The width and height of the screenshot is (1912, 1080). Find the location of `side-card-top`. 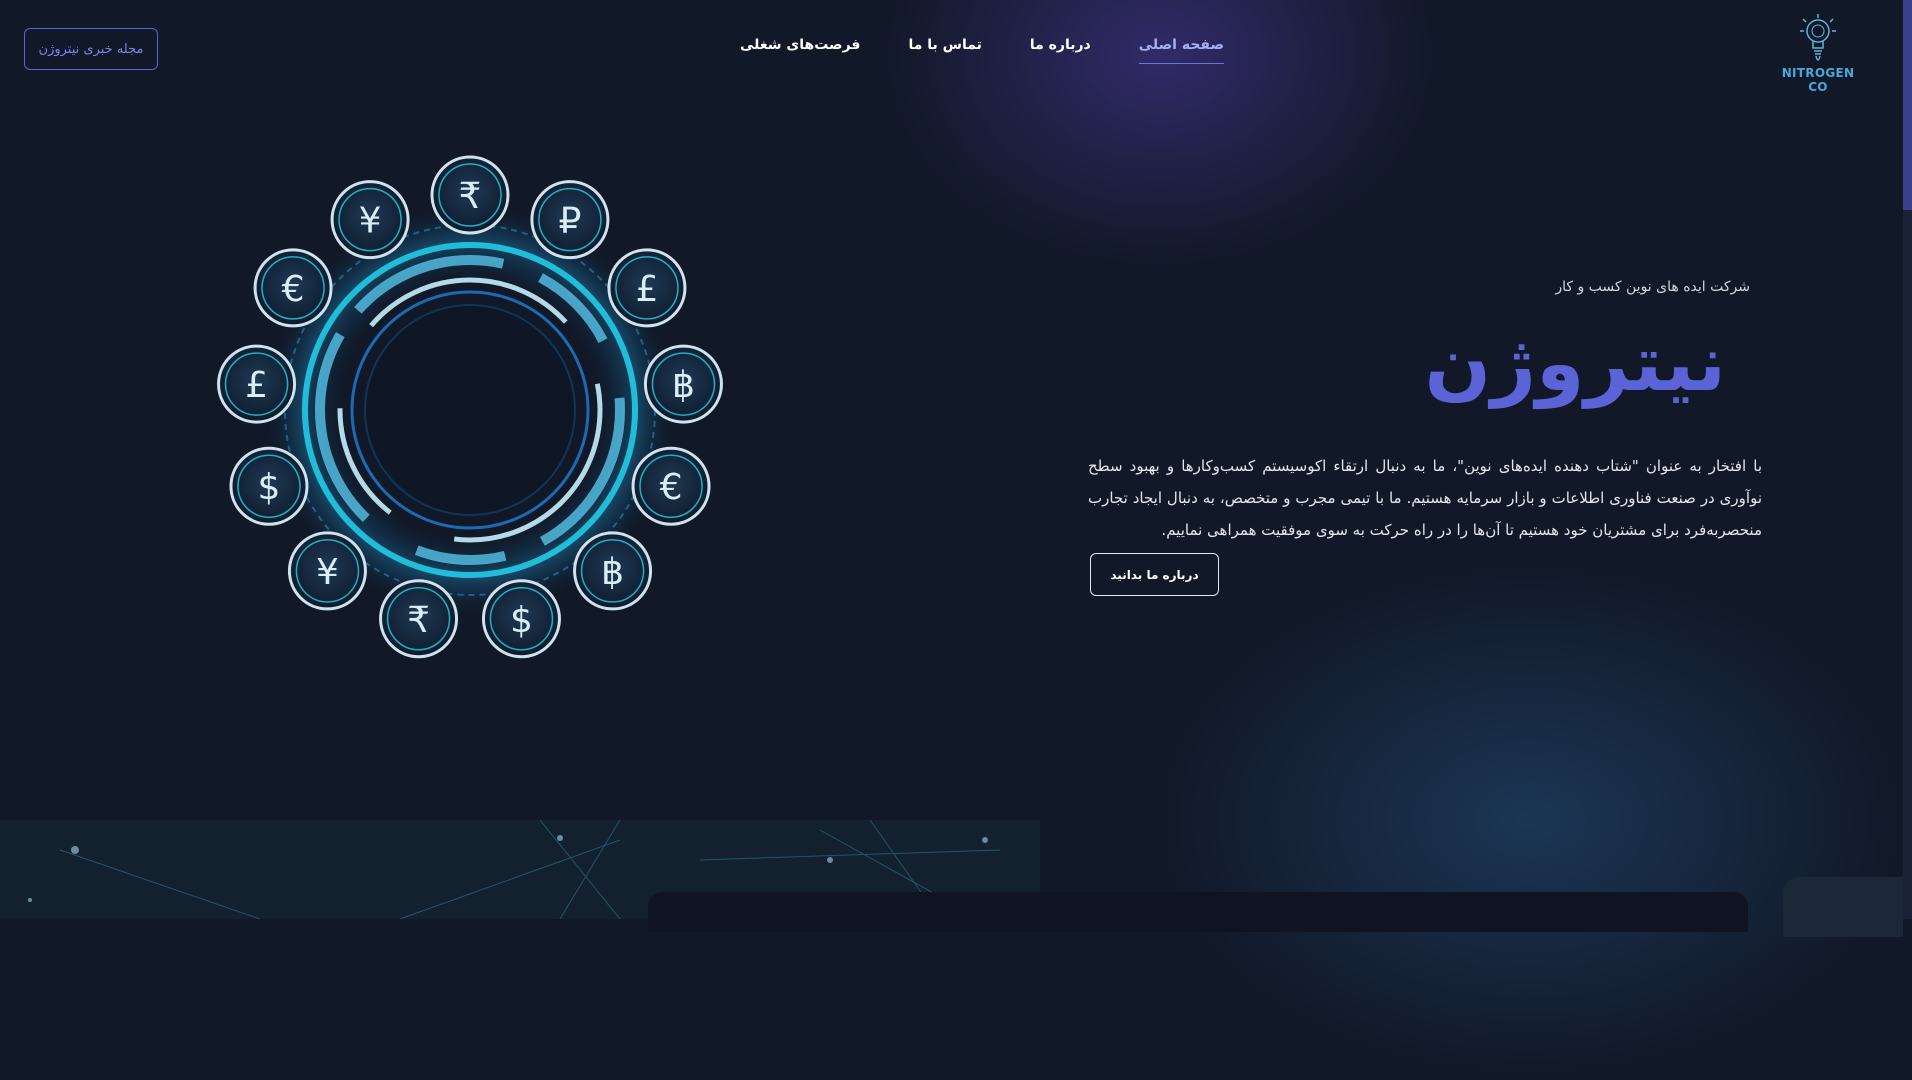

side-card-top is located at coordinates (1843, 907).